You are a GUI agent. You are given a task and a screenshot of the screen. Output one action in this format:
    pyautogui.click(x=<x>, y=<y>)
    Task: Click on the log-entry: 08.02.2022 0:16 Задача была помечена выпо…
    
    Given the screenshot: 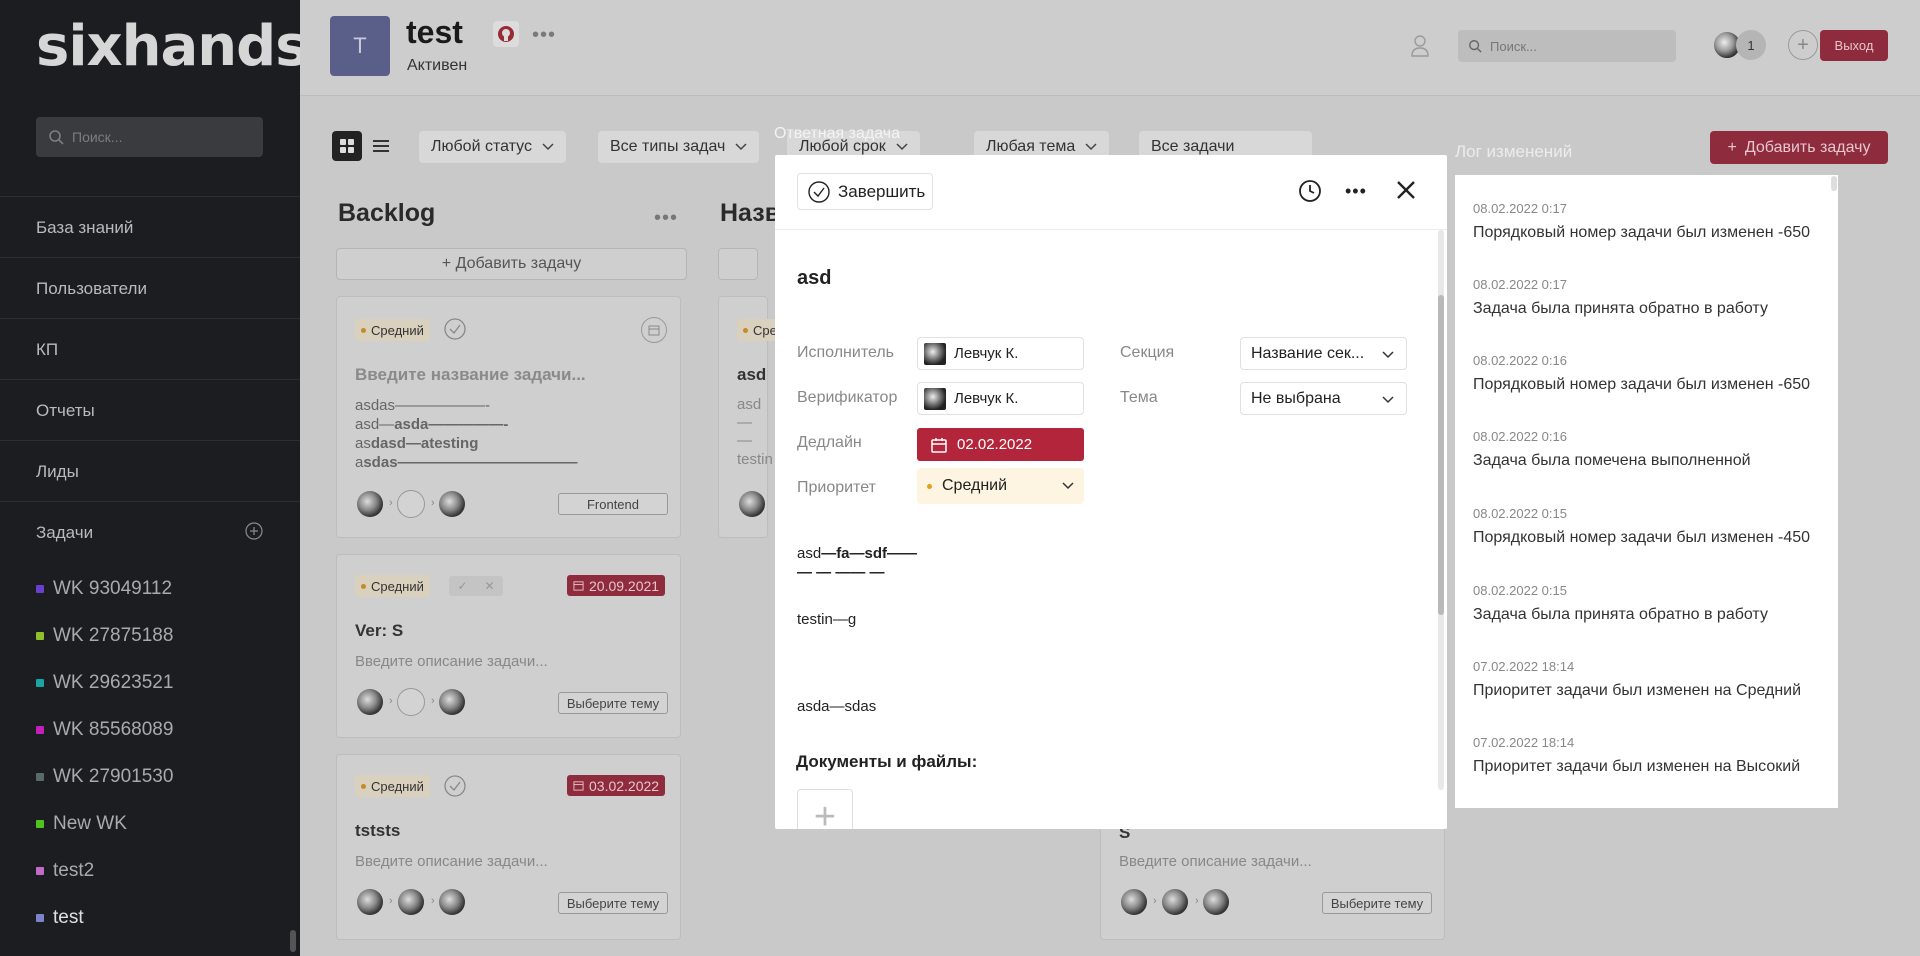 What is the action you would take?
    pyautogui.click(x=1612, y=449)
    